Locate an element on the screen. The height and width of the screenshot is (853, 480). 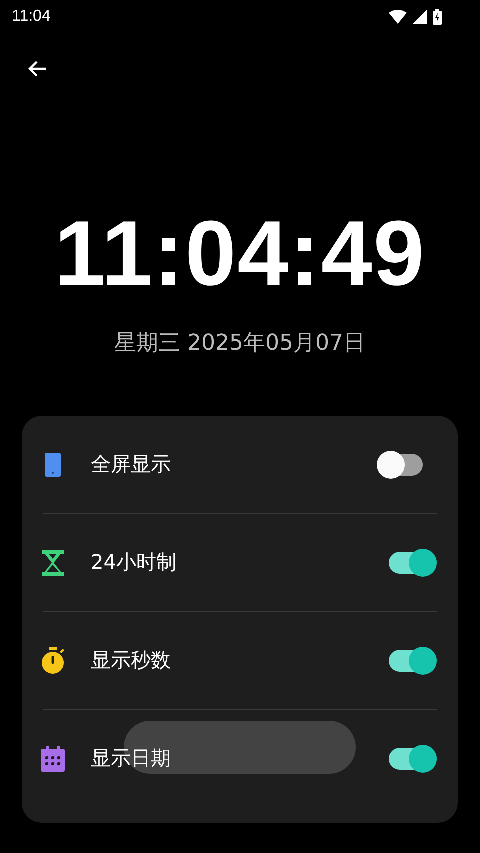
wifi-icon is located at coordinates (398, 17).